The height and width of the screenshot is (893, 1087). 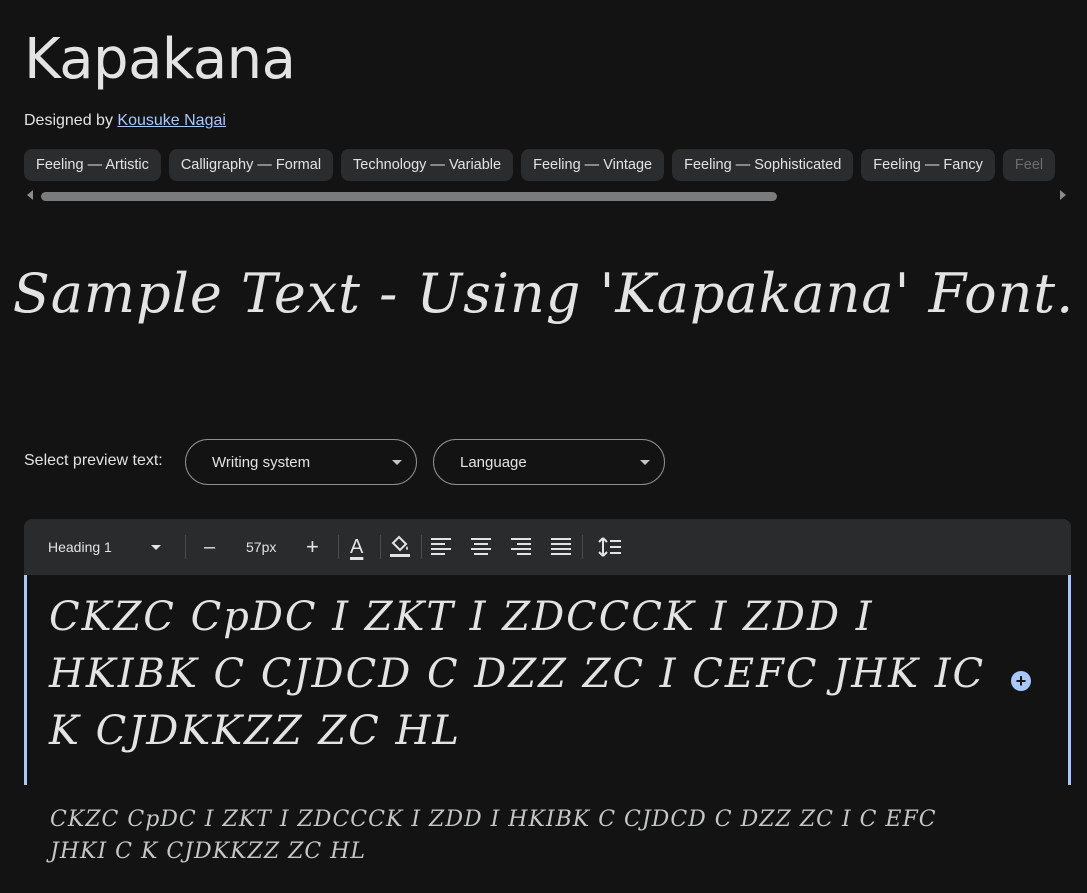 What do you see at coordinates (93, 460) in the screenshot?
I see `preview-text-label: Select preview text:` at bounding box center [93, 460].